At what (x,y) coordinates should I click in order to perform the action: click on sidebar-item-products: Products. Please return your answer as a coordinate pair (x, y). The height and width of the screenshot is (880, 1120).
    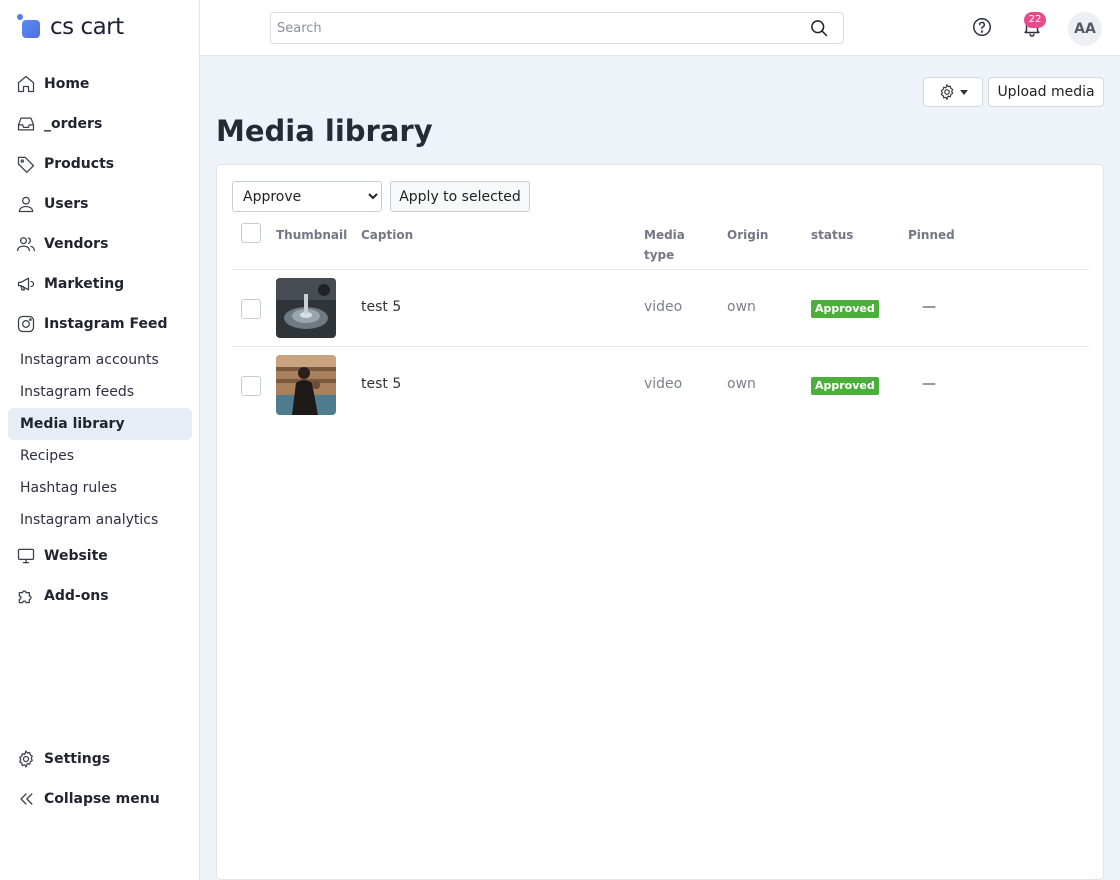
    Looking at the image, I should click on (100, 164).